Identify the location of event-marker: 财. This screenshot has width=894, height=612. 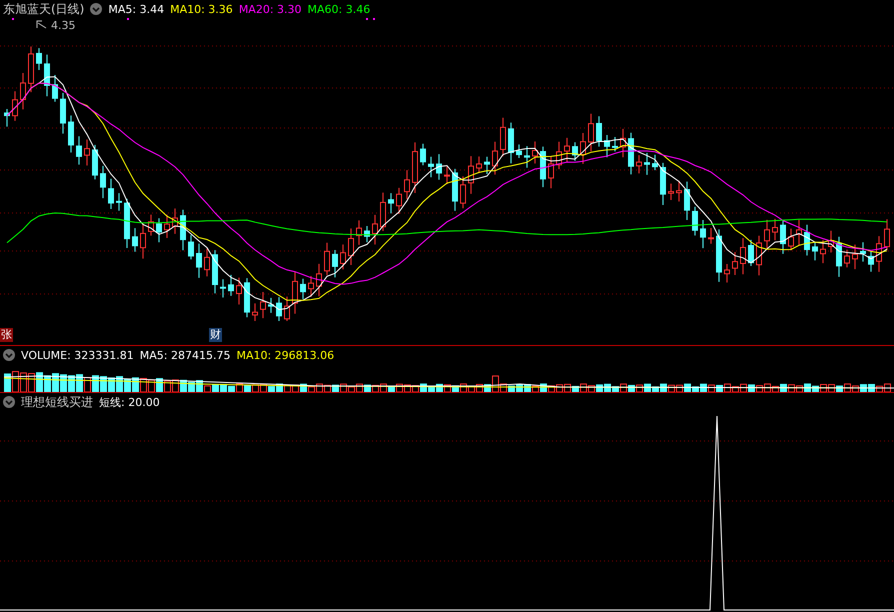
(215, 335).